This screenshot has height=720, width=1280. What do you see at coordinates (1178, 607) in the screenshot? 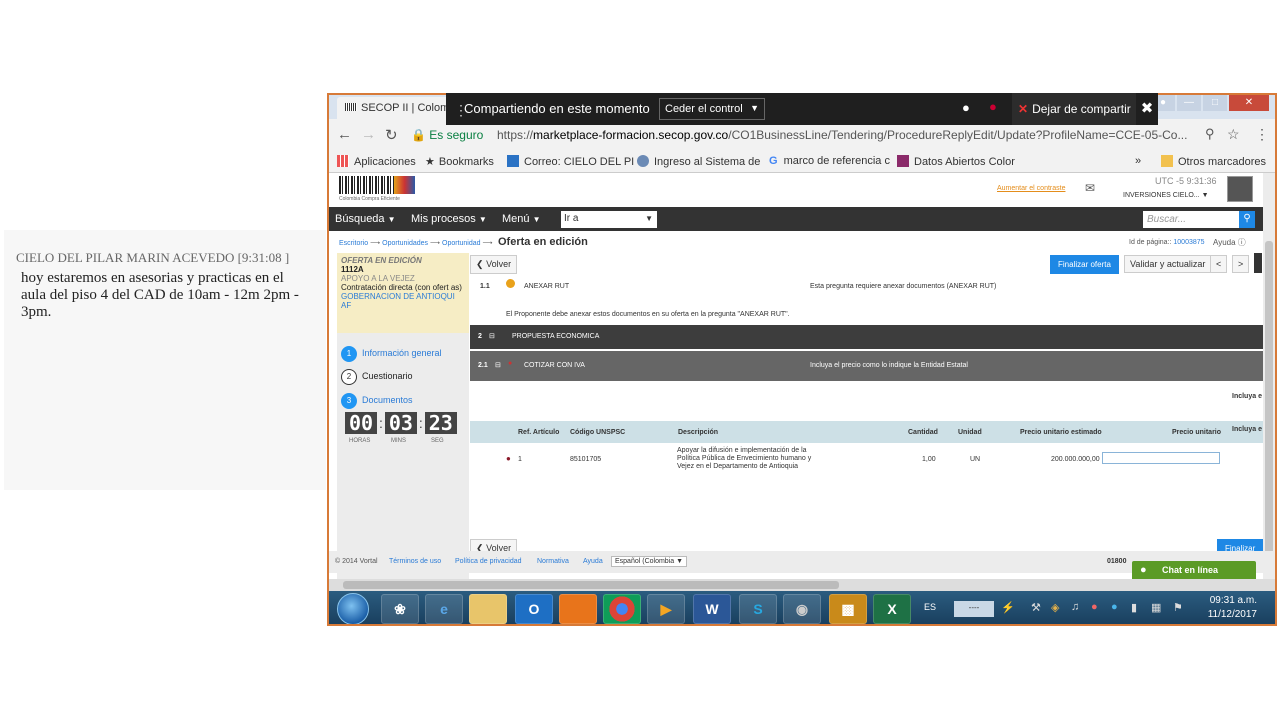
I see `tray-flag-icon: ⚑` at bounding box center [1178, 607].